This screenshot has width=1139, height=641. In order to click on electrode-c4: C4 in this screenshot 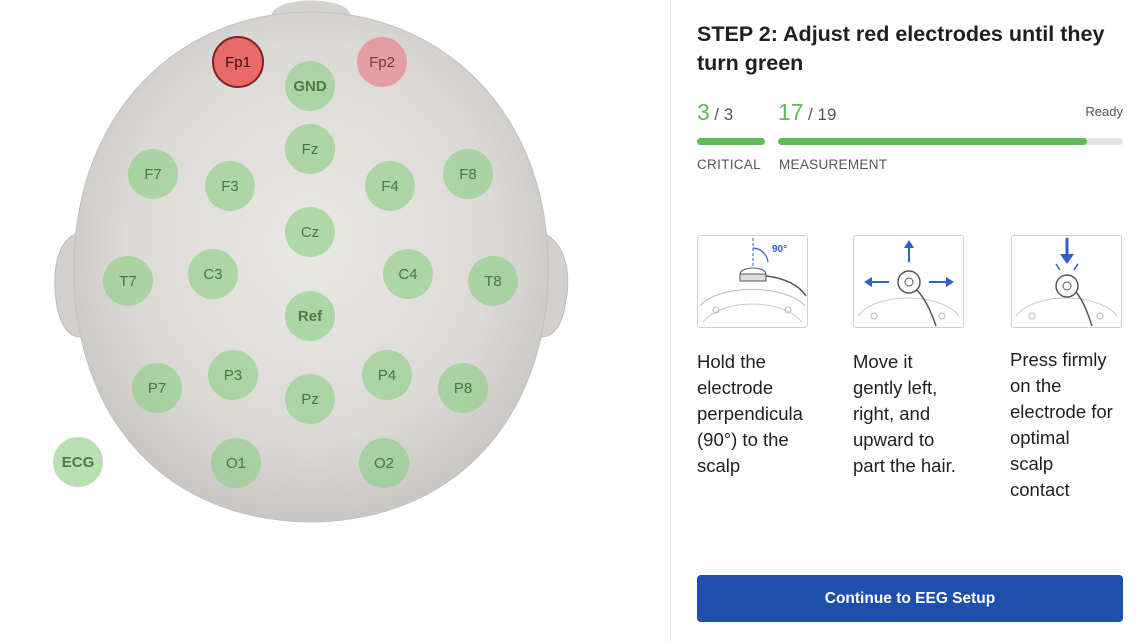, I will do `click(408, 274)`.